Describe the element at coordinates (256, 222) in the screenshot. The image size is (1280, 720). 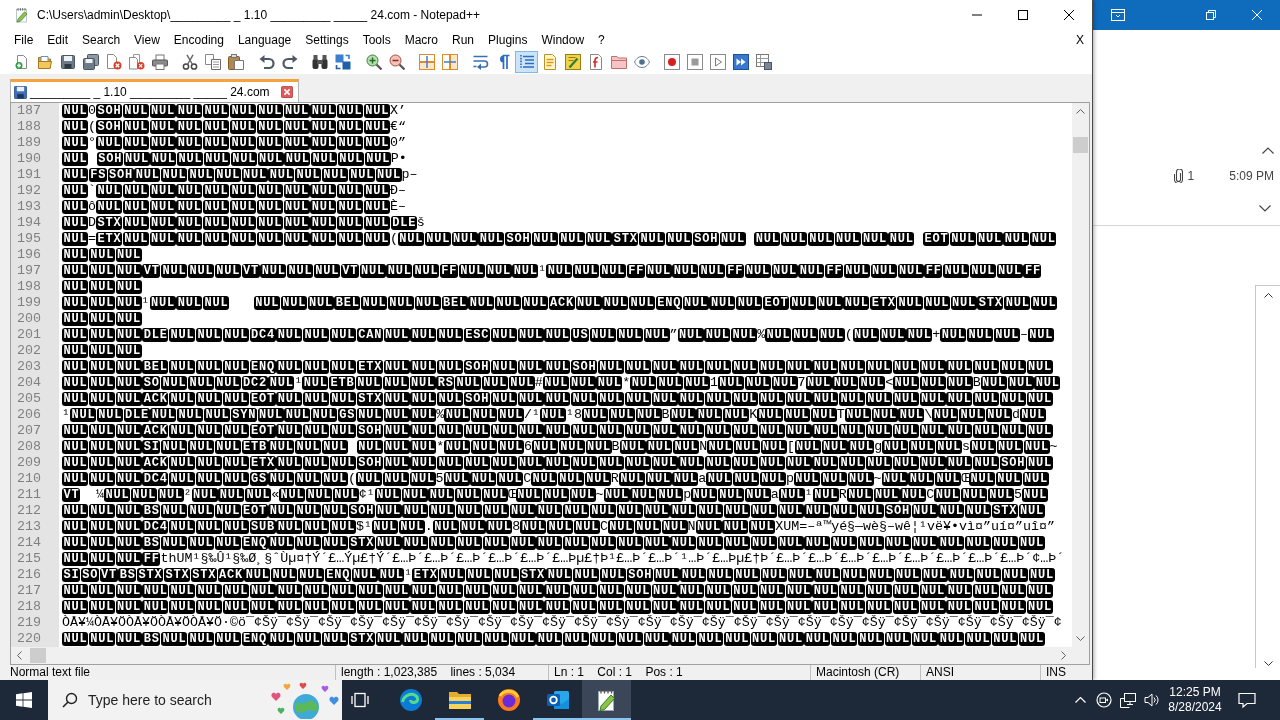
I see `control-codes: STX NUL NUL NUL NUL NUL NUL NUL NUL NUL NUL DLE` at that location.